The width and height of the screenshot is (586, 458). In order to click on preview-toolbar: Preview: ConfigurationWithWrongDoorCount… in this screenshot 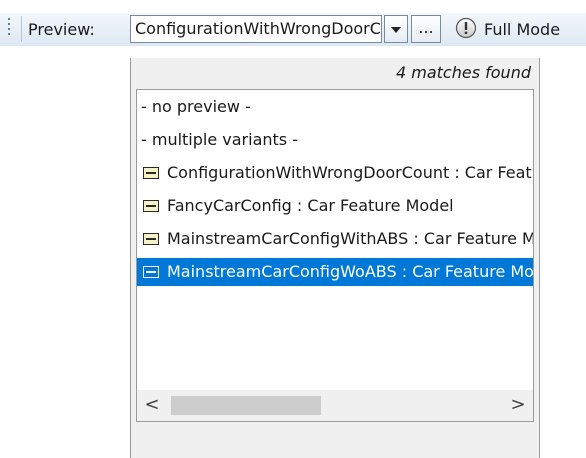, I will do `click(293, 29)`.